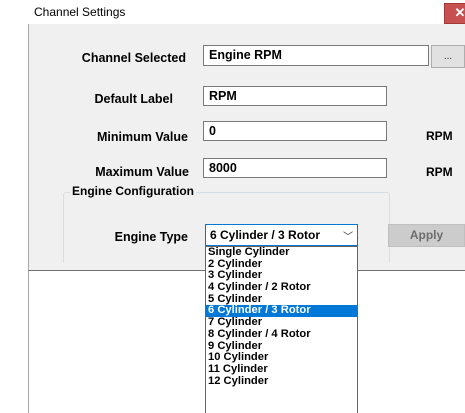 This screenshot has width=465, height=413. What do you see at coordinates (348, 235) in the screenshot?
I see `chevron-down-icon: ﹀` at bounding box center [348, 235].